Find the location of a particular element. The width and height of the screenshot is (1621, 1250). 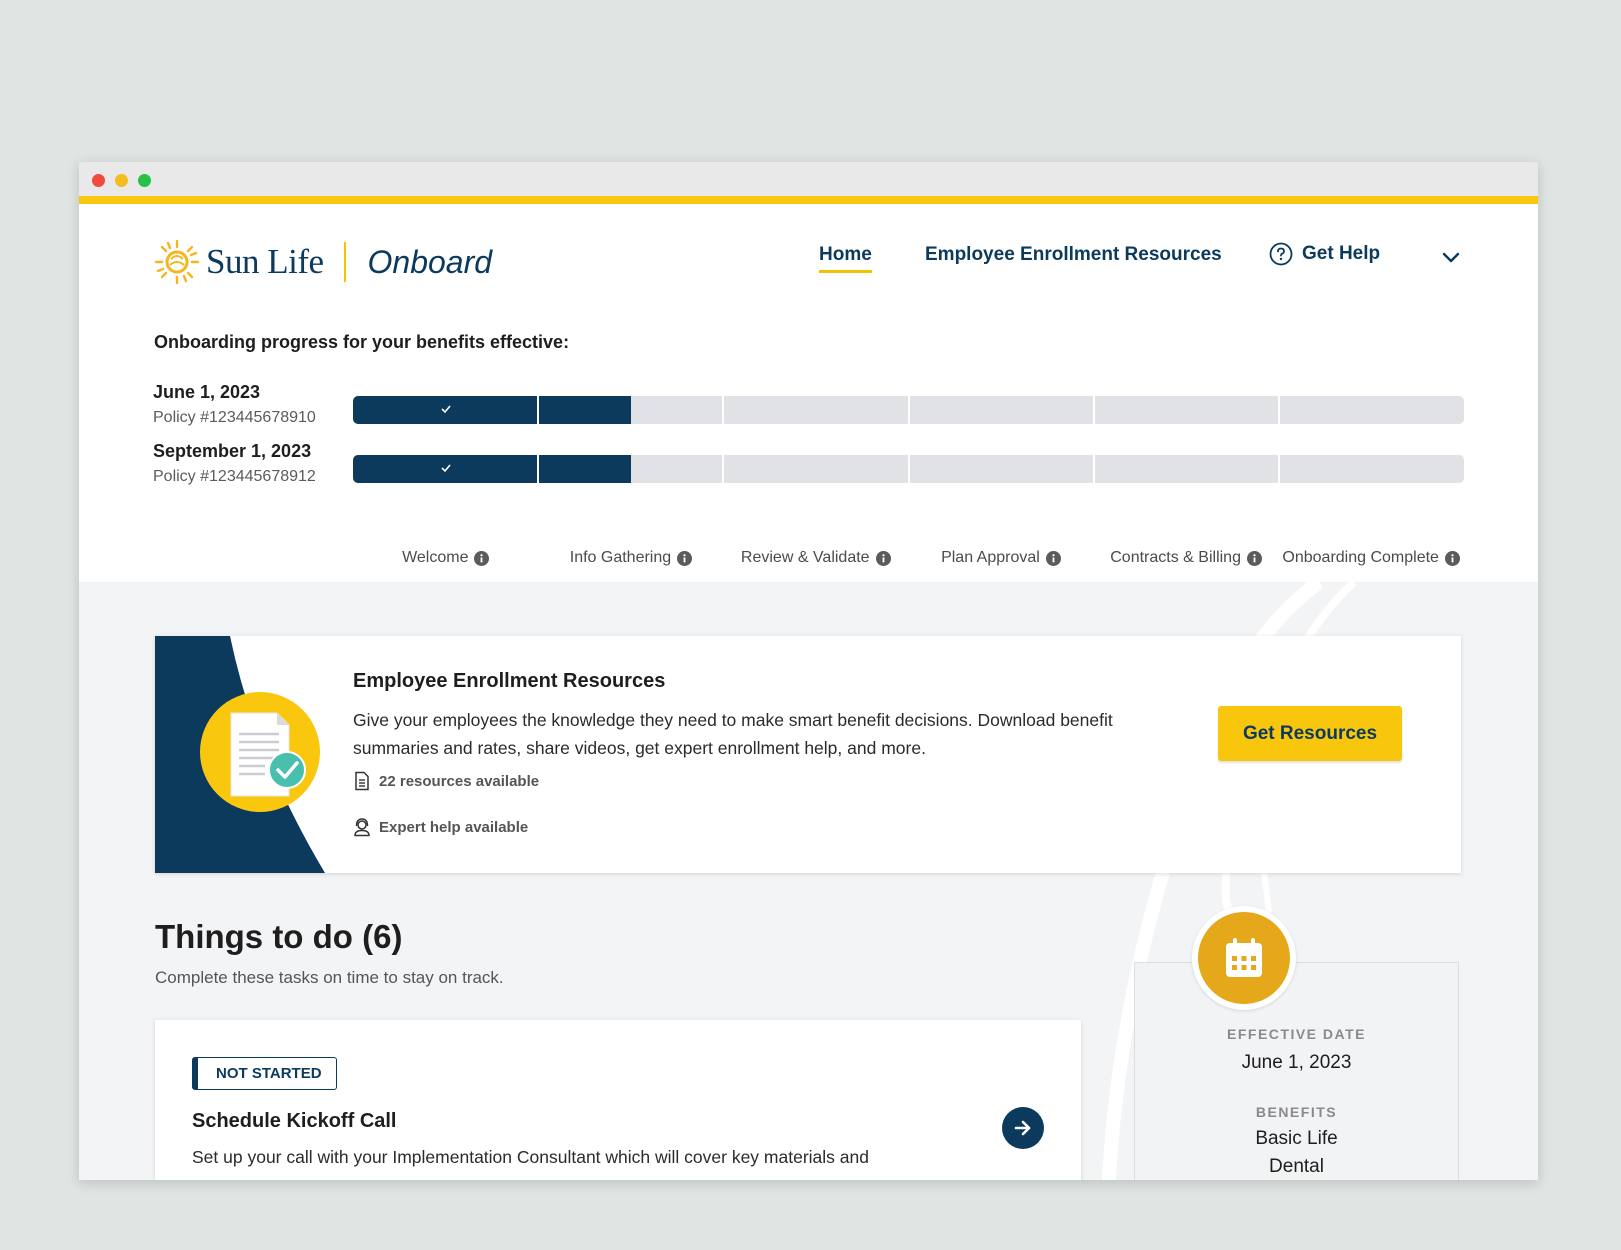

nav-home: Home is located at coordinates (845, 255).